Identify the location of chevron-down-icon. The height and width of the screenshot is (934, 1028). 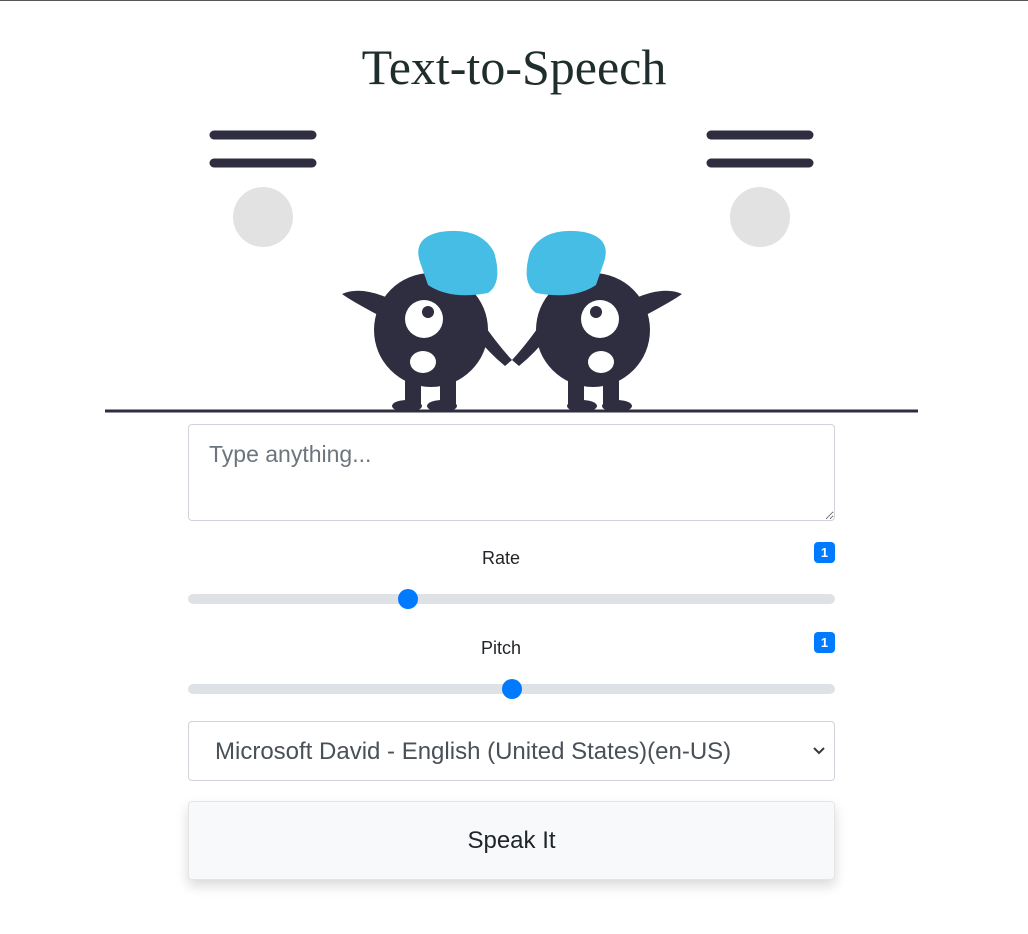
(819, 751).